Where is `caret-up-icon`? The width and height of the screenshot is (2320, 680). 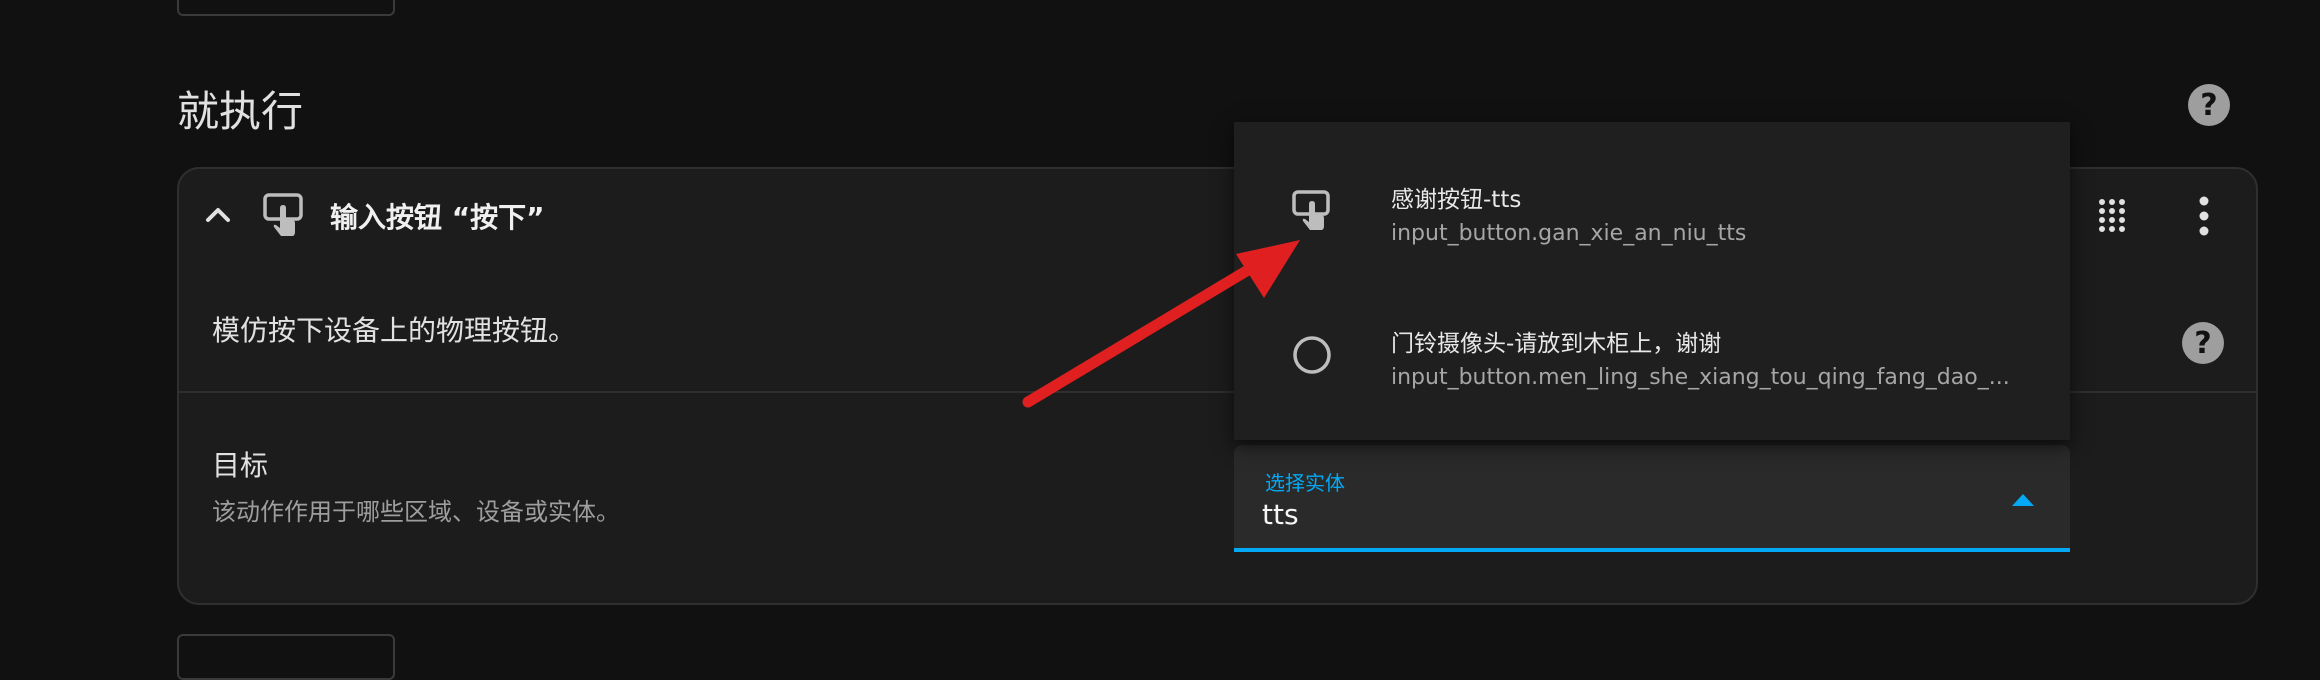
caret-up-icon is located at coordinates (2023, 499).